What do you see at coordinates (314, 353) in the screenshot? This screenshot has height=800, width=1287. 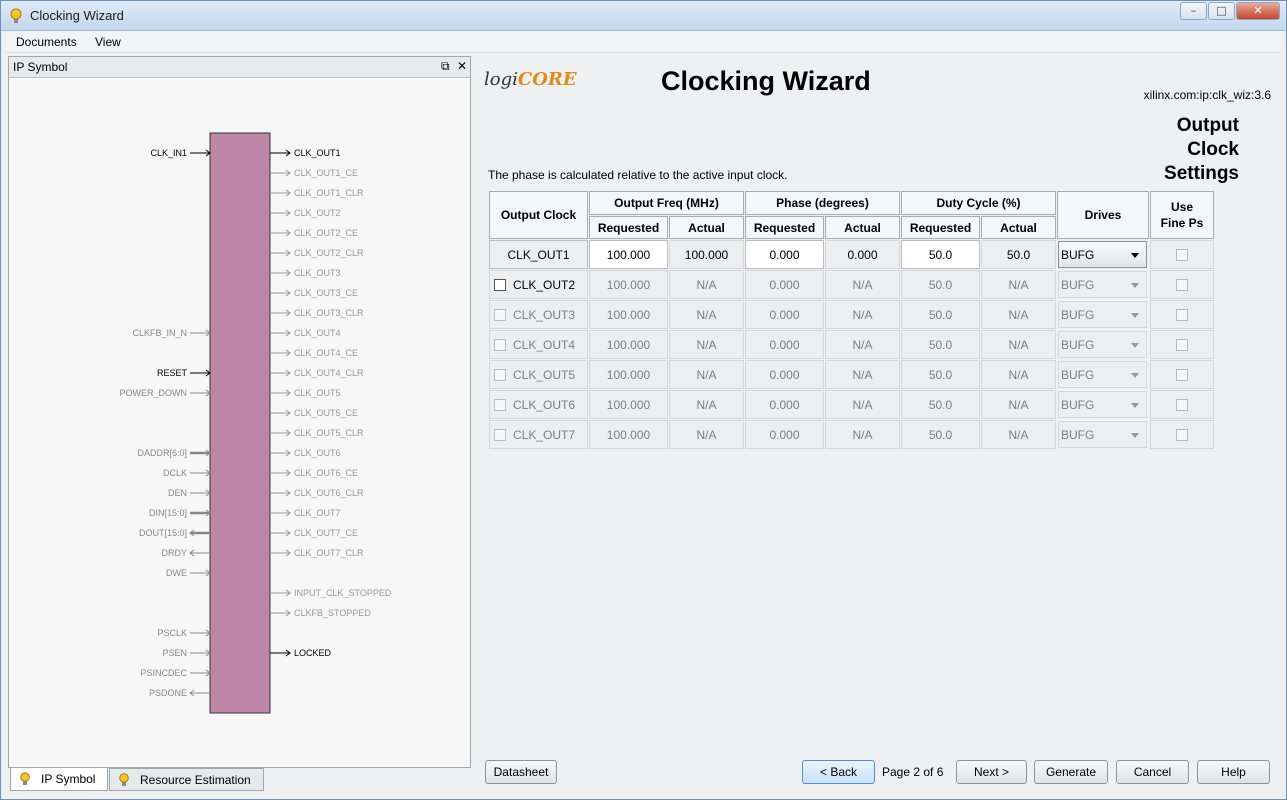 I see `output-pin: CLK_OUT4_CE` at bounding box center [314, 353].